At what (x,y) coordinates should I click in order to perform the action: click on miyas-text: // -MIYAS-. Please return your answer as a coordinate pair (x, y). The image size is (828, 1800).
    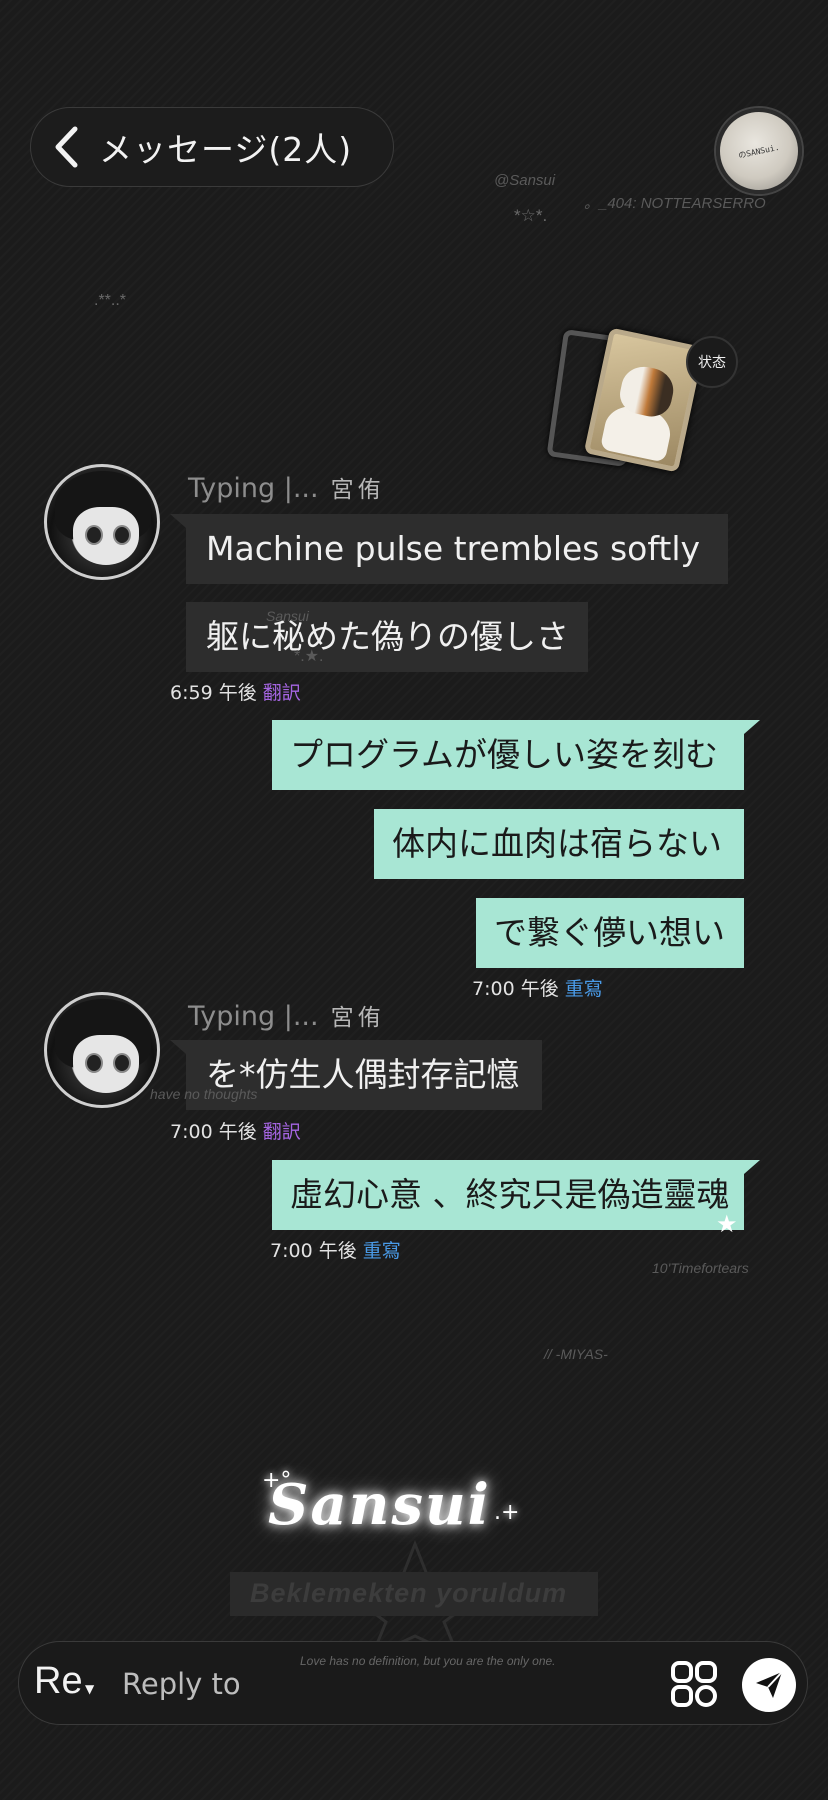
    Looking at the image, I should click on (576, 1354).